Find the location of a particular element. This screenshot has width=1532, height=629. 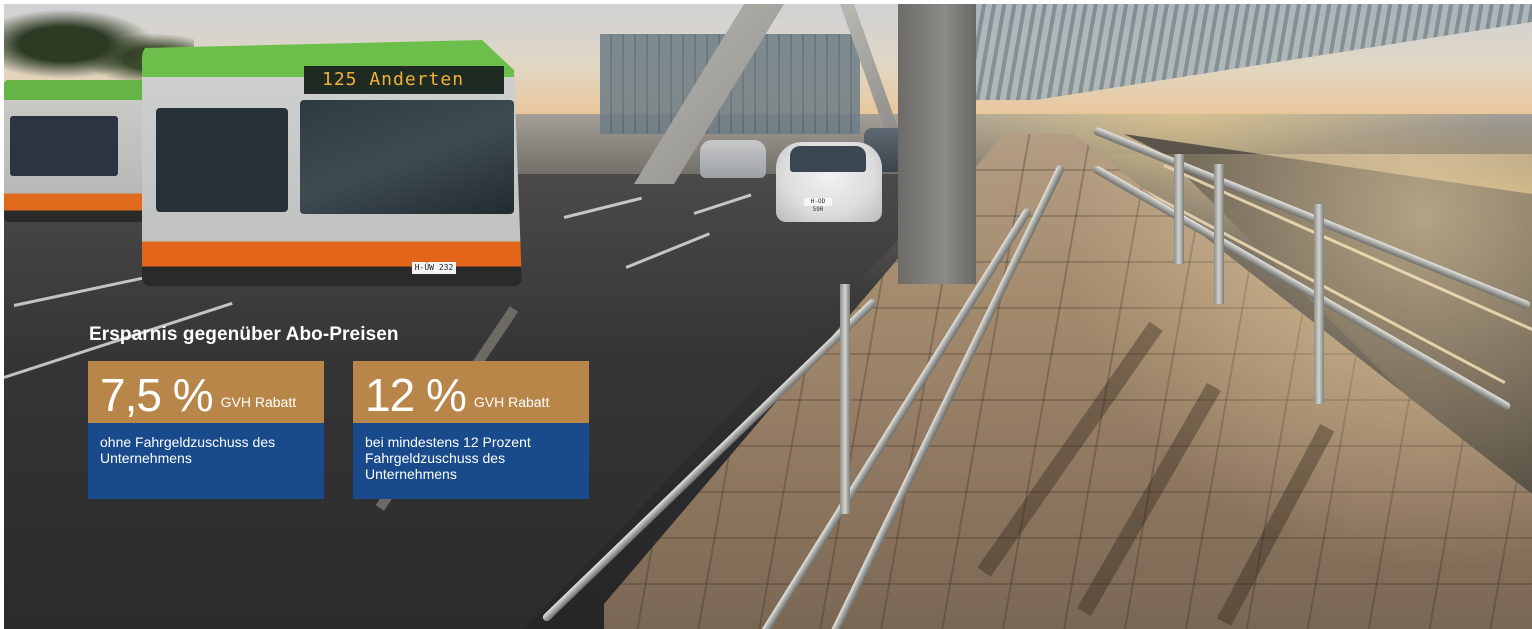

car-window is located at coordinates (828, 159).